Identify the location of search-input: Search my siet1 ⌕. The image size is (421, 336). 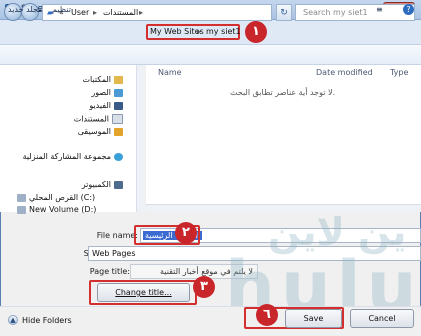
(355, 12).